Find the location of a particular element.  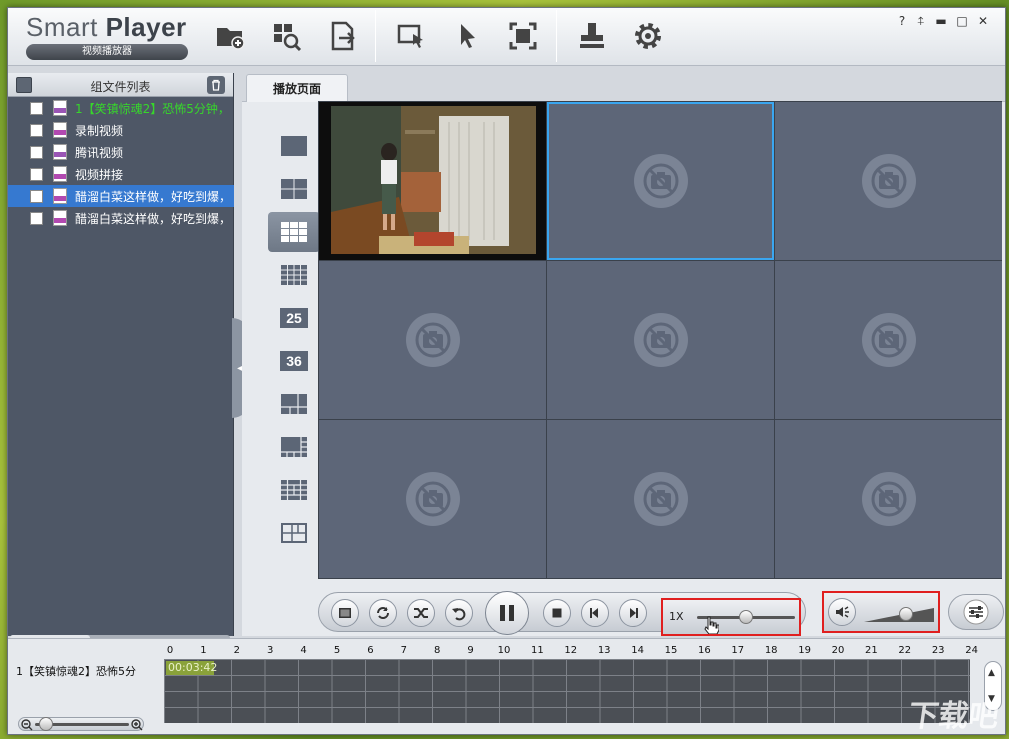

stop-icon is located at coordinates (557, 613).